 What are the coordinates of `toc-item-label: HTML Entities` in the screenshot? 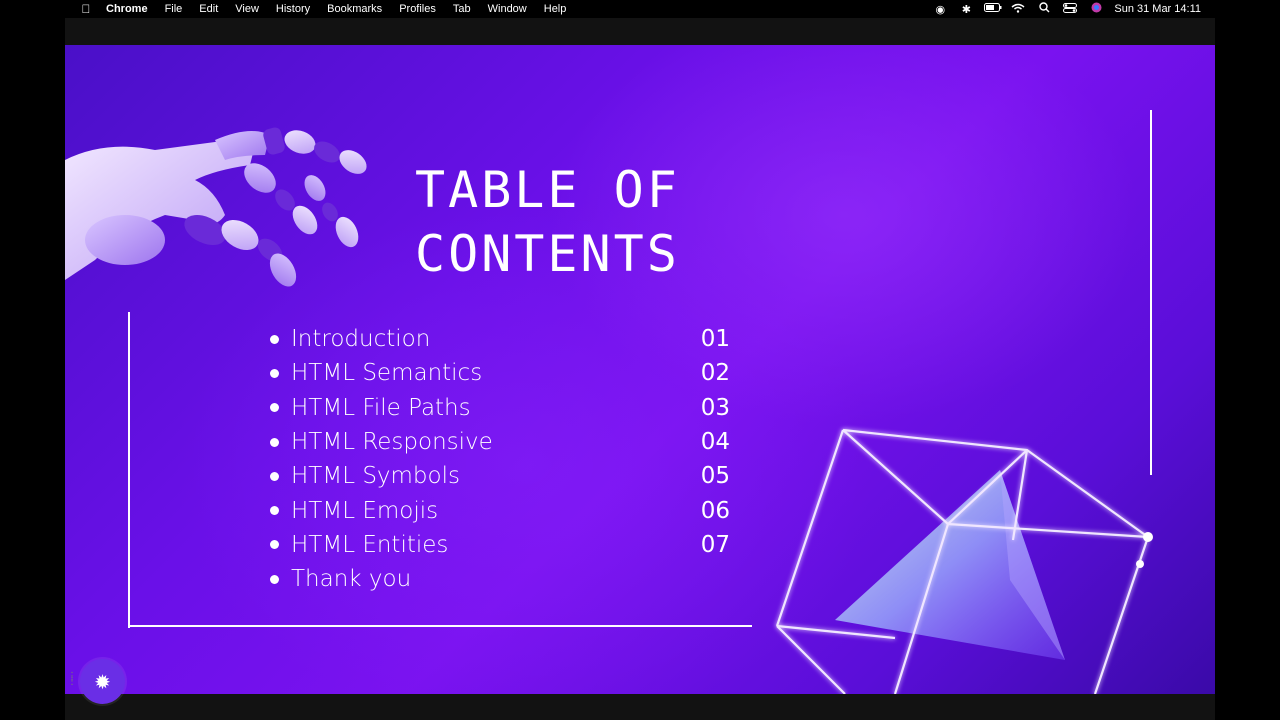 It's located at (370, 544).